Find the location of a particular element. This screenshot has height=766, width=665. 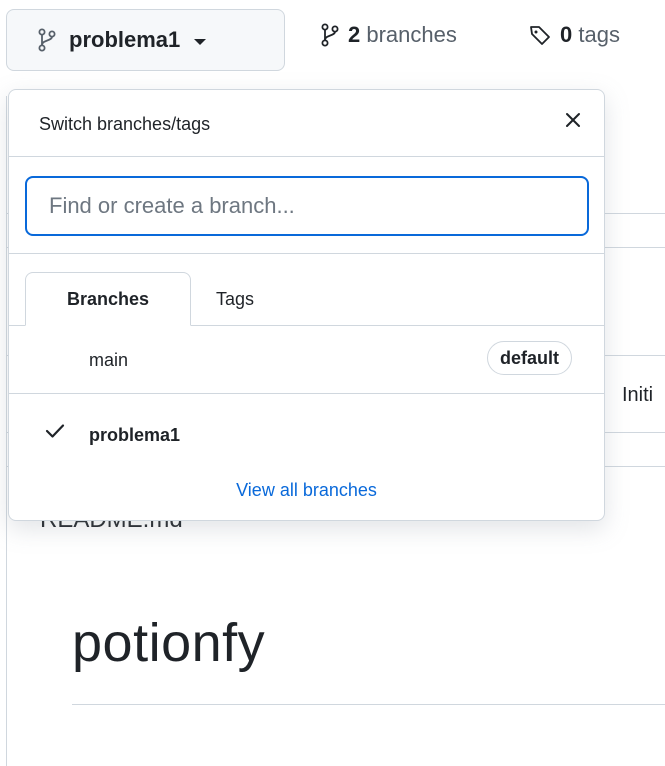

branches-link: 2 branches is located at coordinates (388, 35).